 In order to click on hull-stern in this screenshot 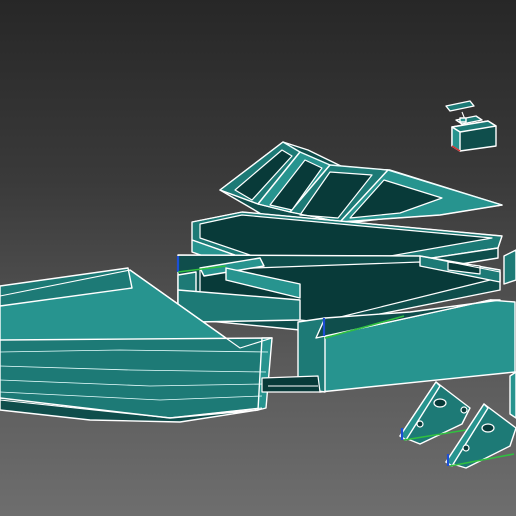, I will do `click(512, 395)`.